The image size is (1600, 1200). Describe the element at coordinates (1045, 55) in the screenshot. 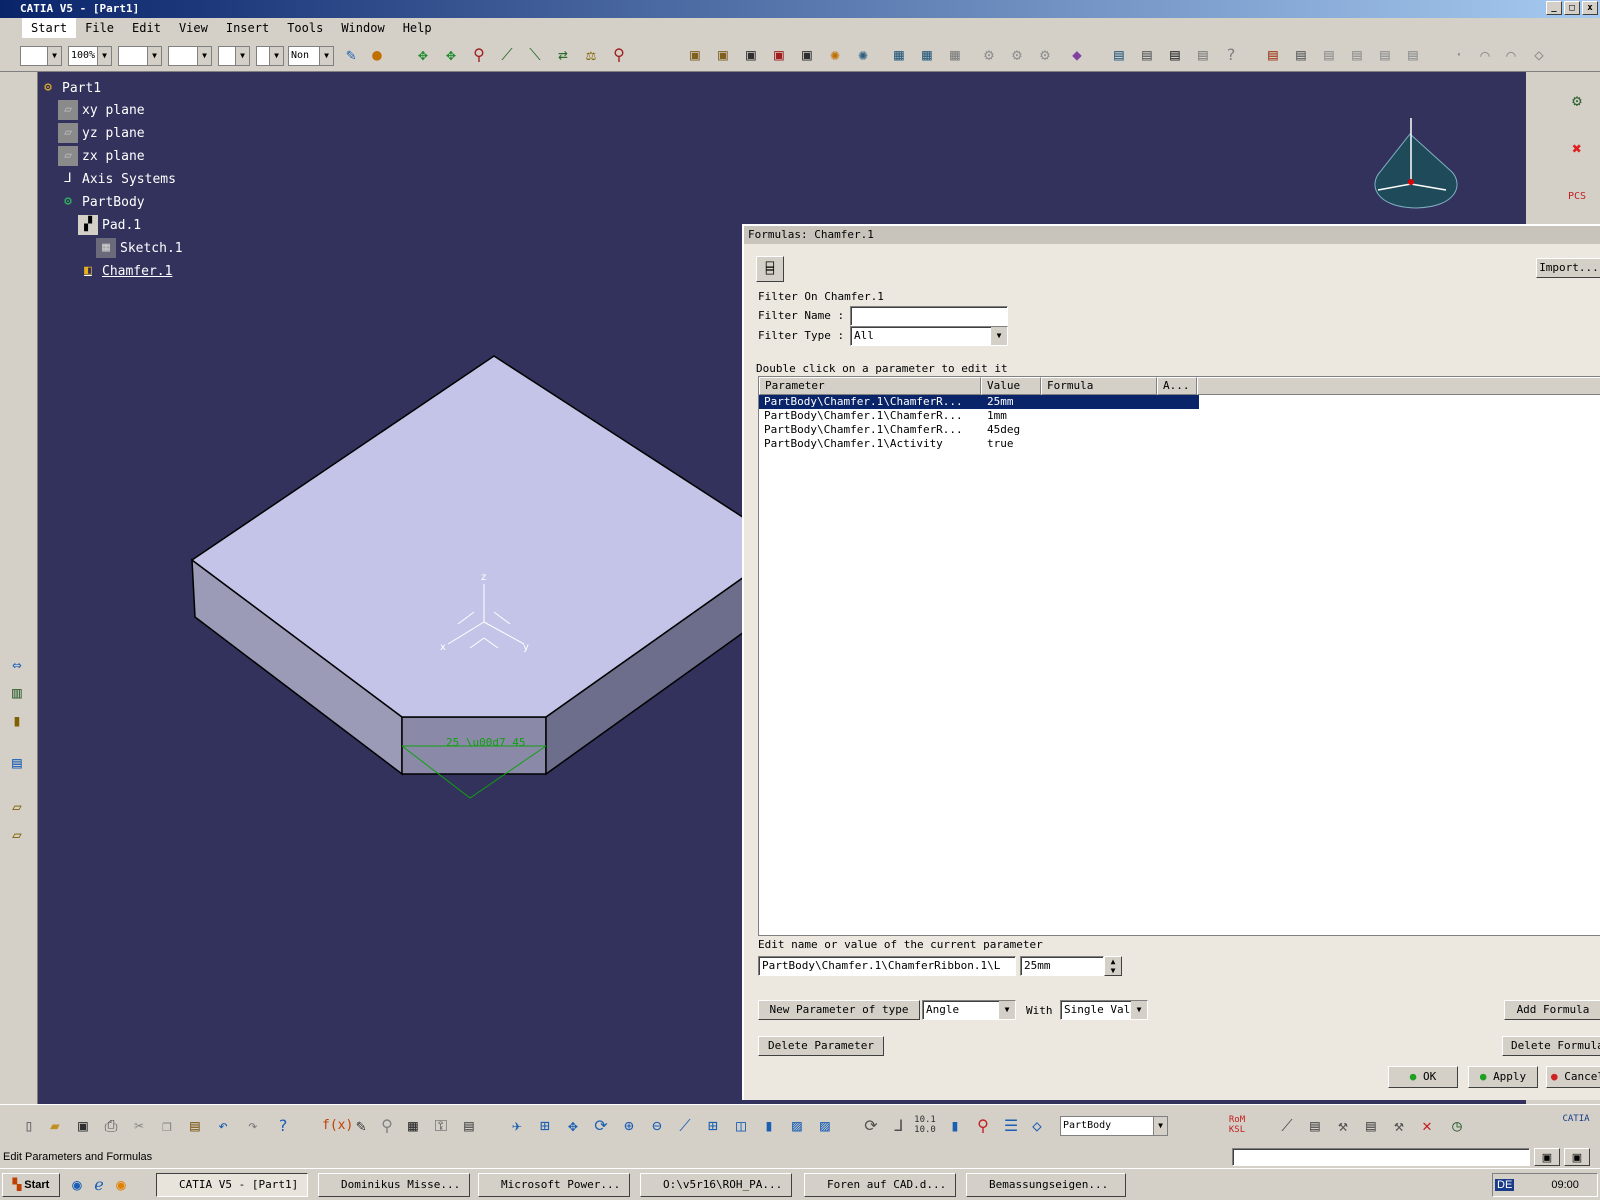

I see `gear-group3-icon: ⚙` at that location.